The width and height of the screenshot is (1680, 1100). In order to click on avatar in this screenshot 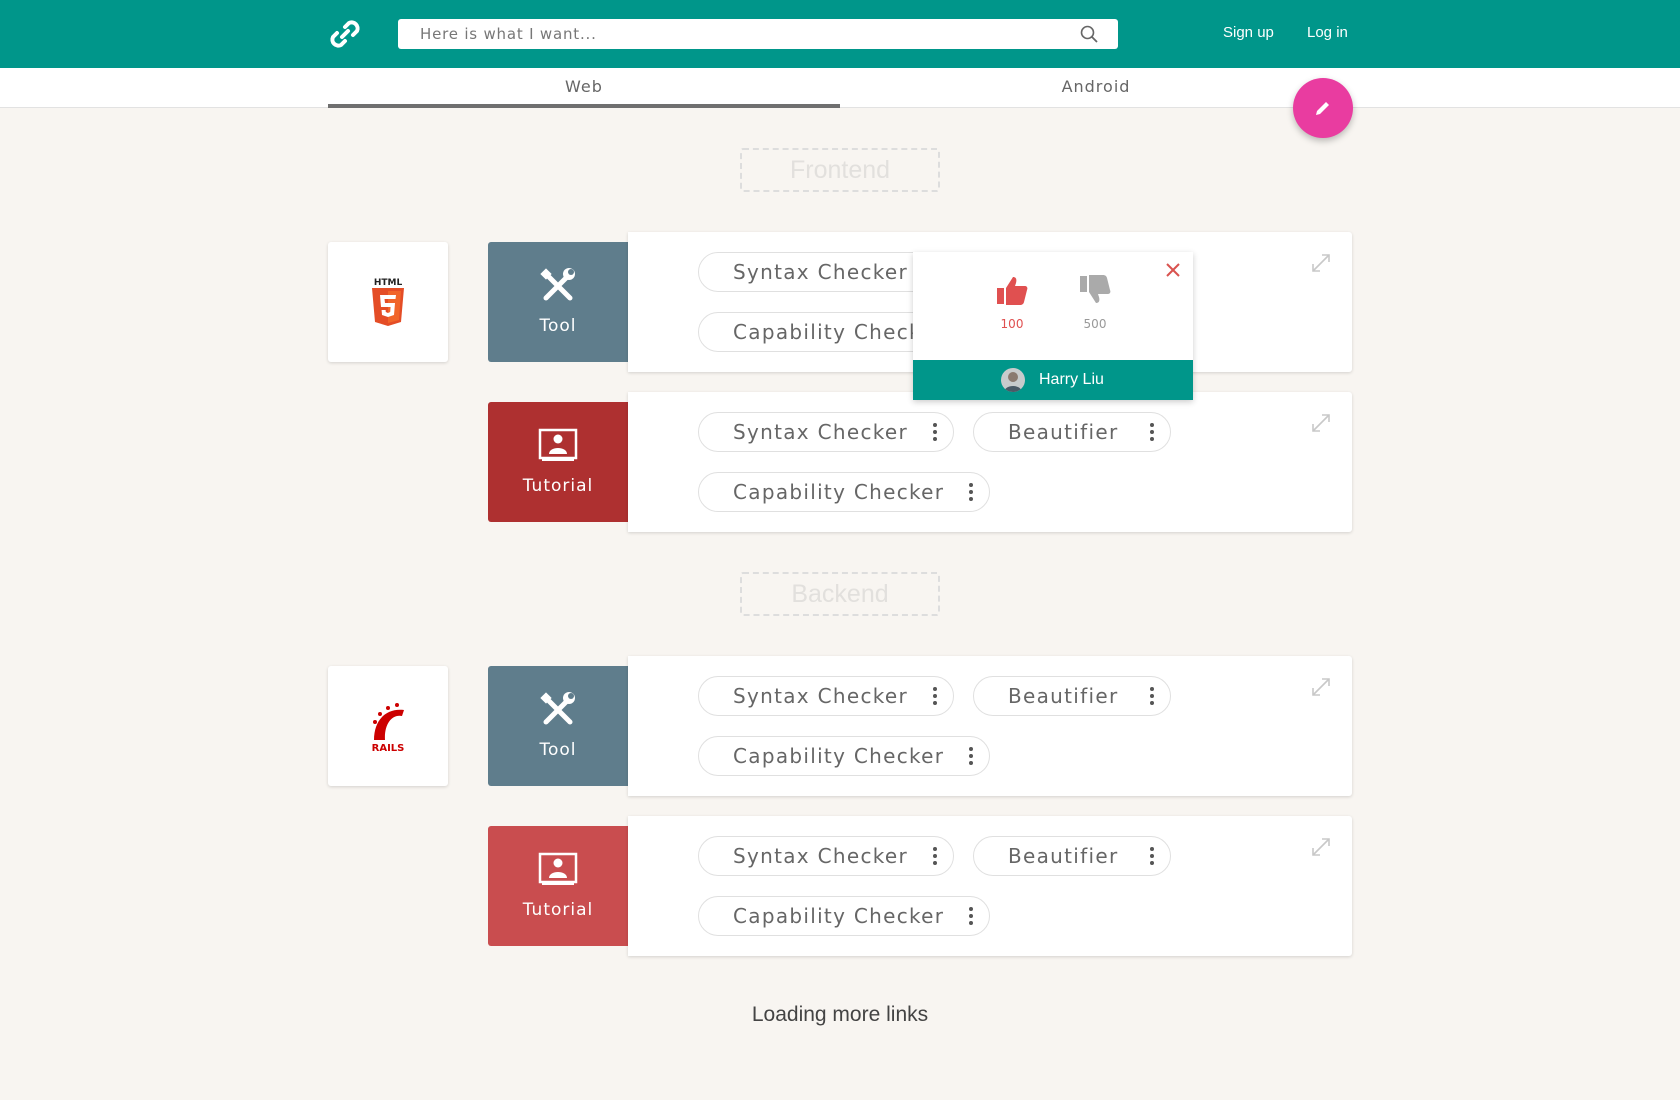, I will do `click(1013, 380)`.